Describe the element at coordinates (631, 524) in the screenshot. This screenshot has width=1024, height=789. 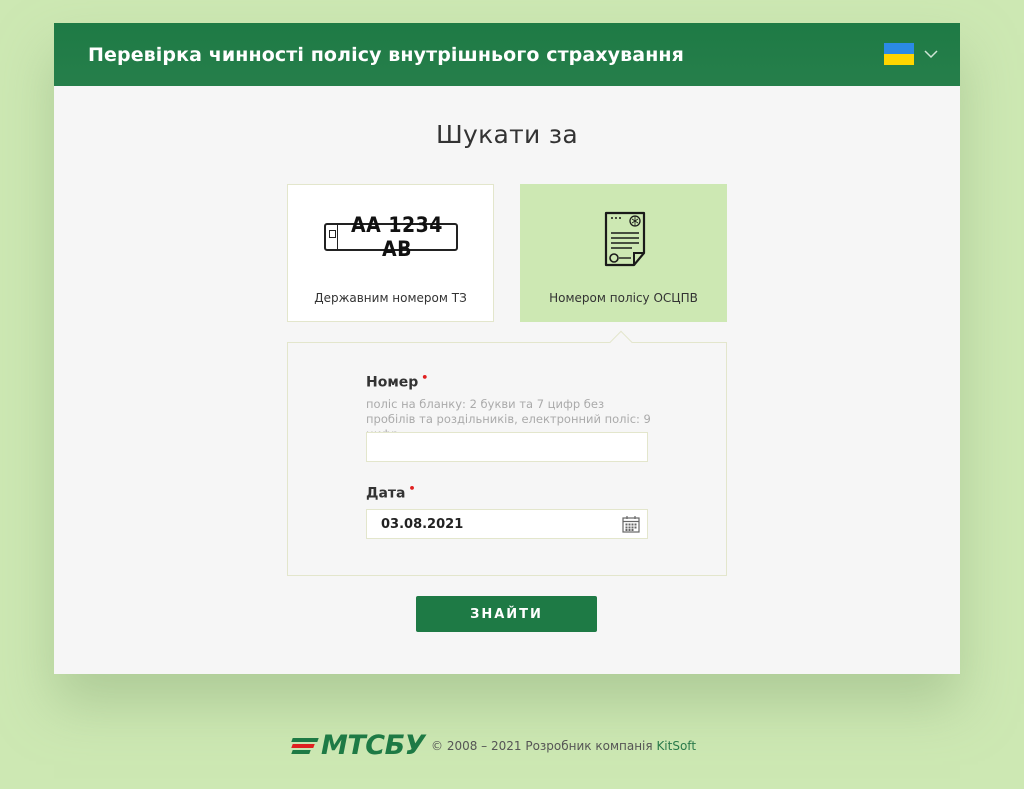
I see `calendar-icon` at that location.